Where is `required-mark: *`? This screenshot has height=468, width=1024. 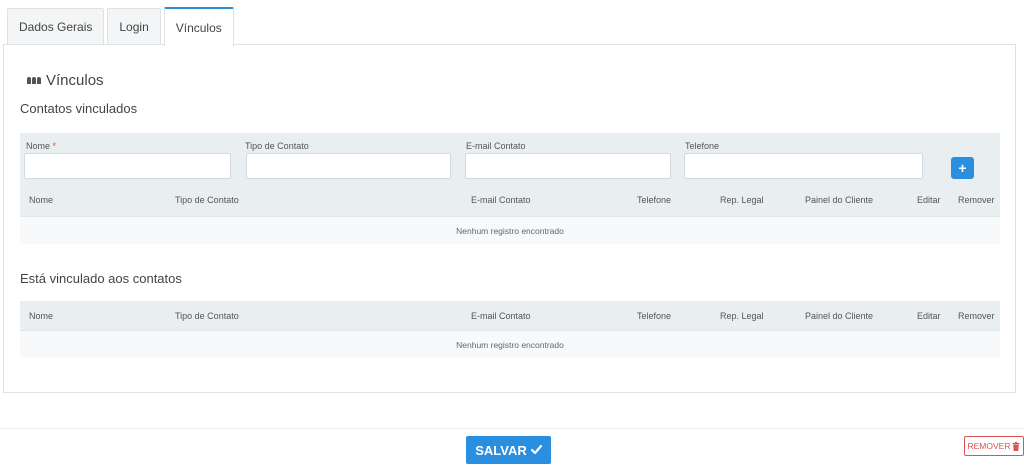 required-mark: * is located at coordinates (54, 146).